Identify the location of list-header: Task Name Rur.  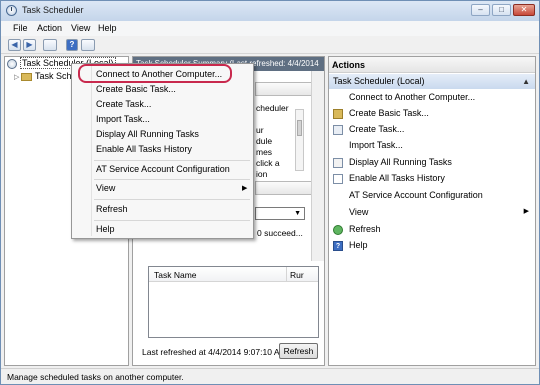
(233, 274).